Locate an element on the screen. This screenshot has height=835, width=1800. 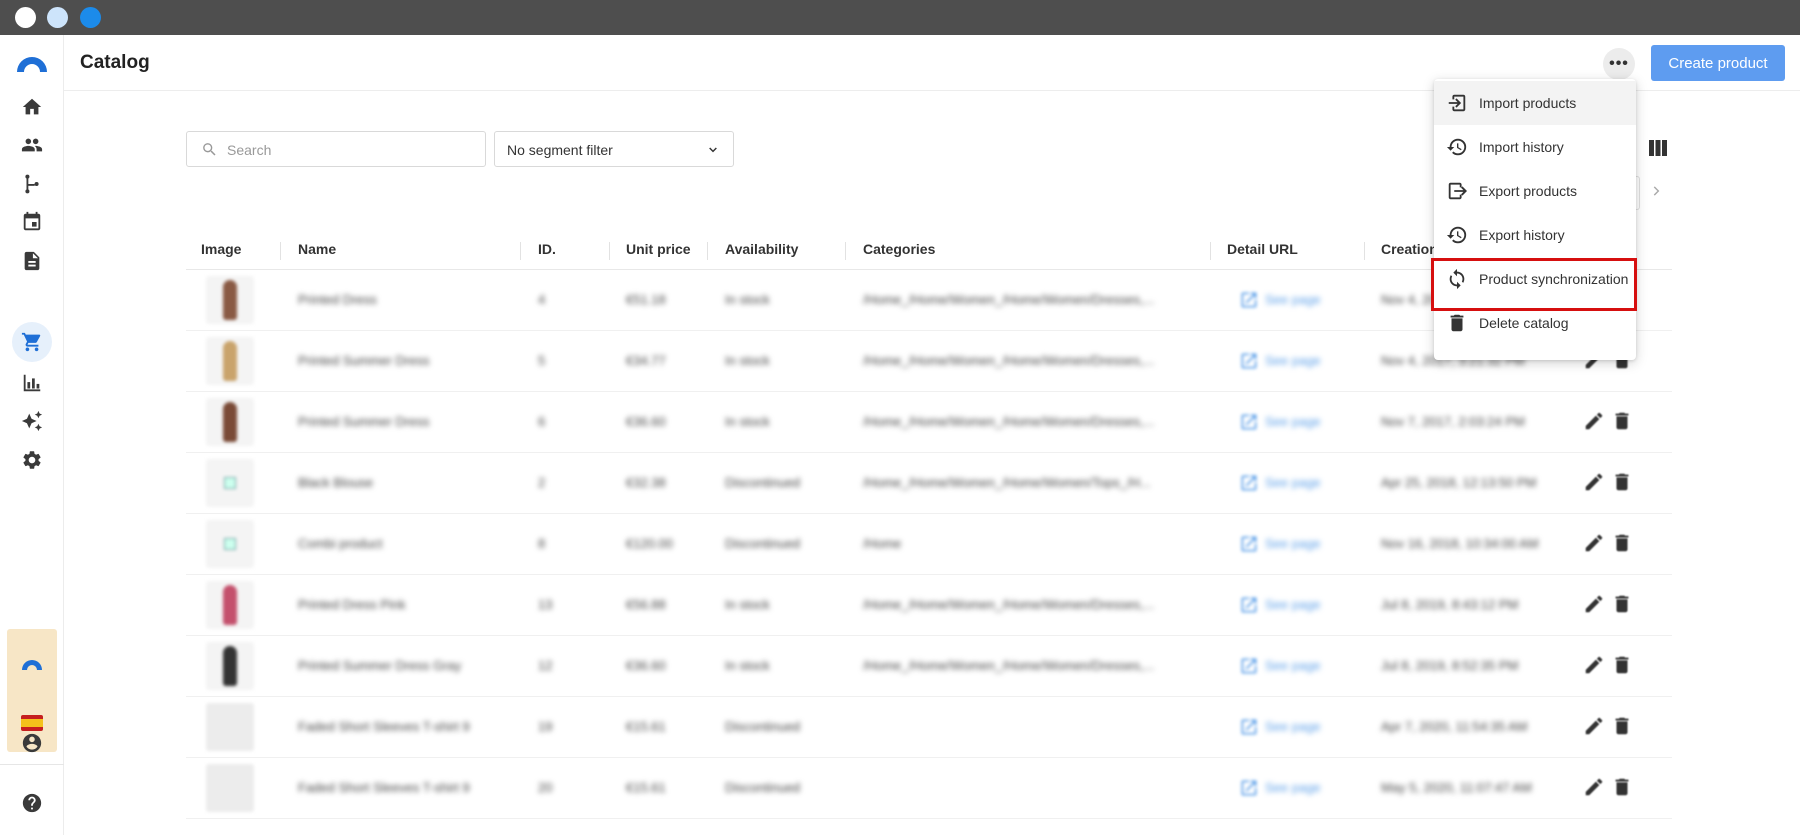
window-close-dot is located at coordinates (25, 17).